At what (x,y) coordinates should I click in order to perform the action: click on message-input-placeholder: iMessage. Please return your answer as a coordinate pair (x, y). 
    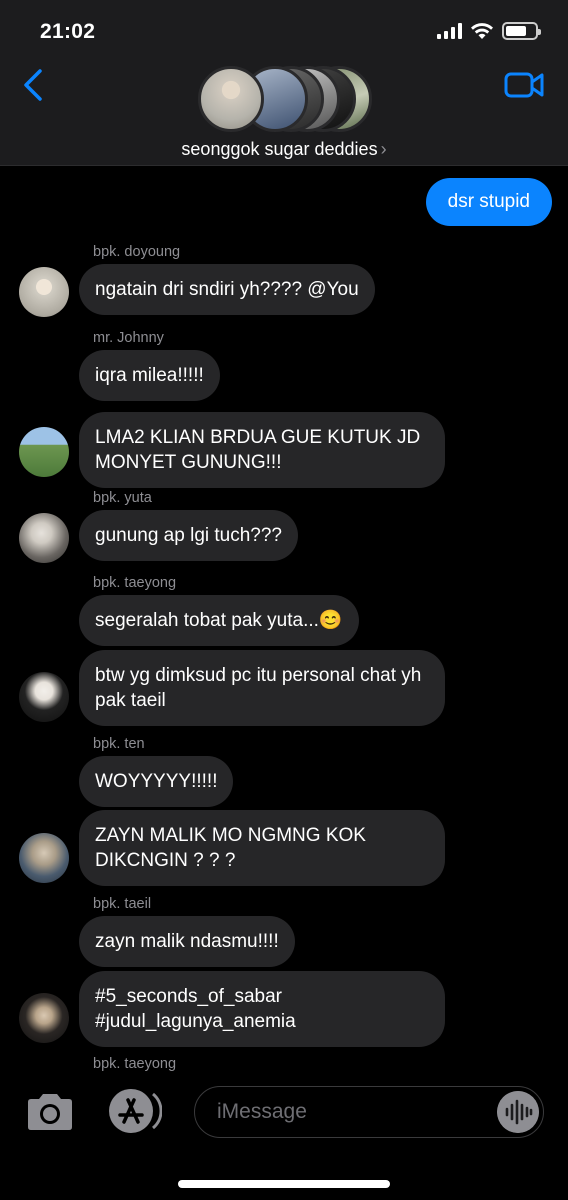
    Looking at the image, I should click on (262, 1111).